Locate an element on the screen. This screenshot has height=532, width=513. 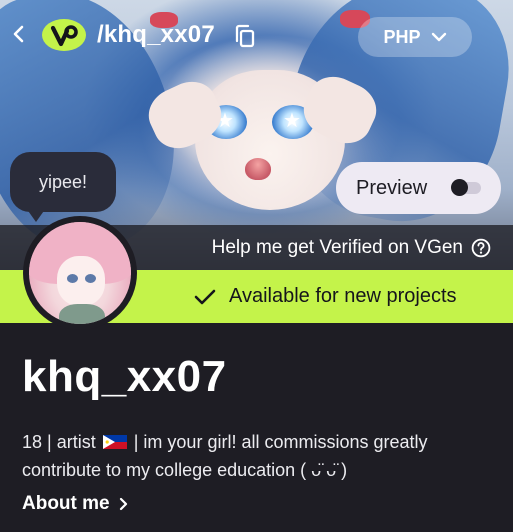
avatar-eye-right is located at coordinates (90, 278).